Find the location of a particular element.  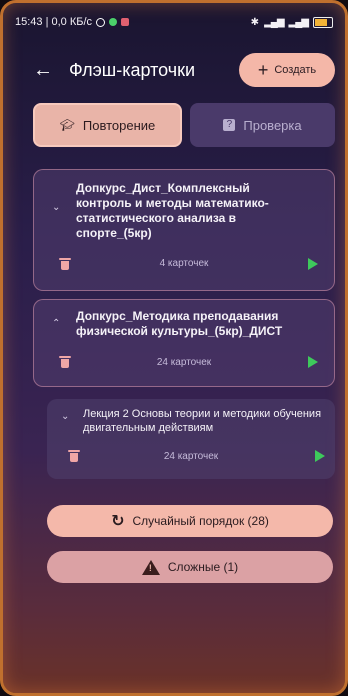

warning-icon is located at coordinates (150, 567).